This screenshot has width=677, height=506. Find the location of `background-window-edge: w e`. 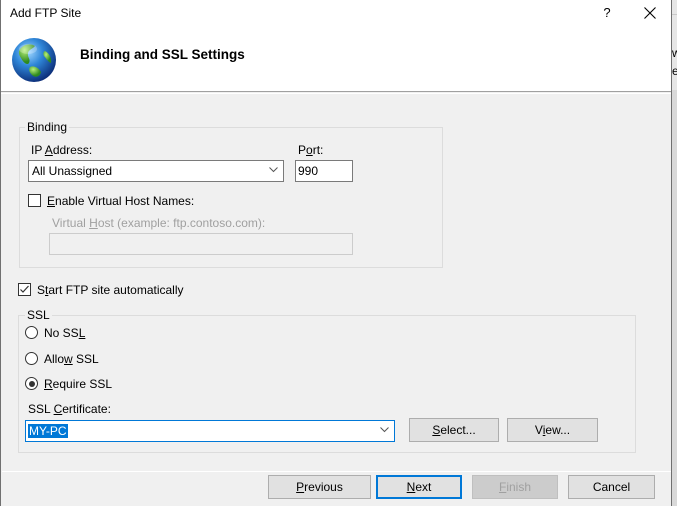

background-window-edge: w e is located at coordinates (674, 253).